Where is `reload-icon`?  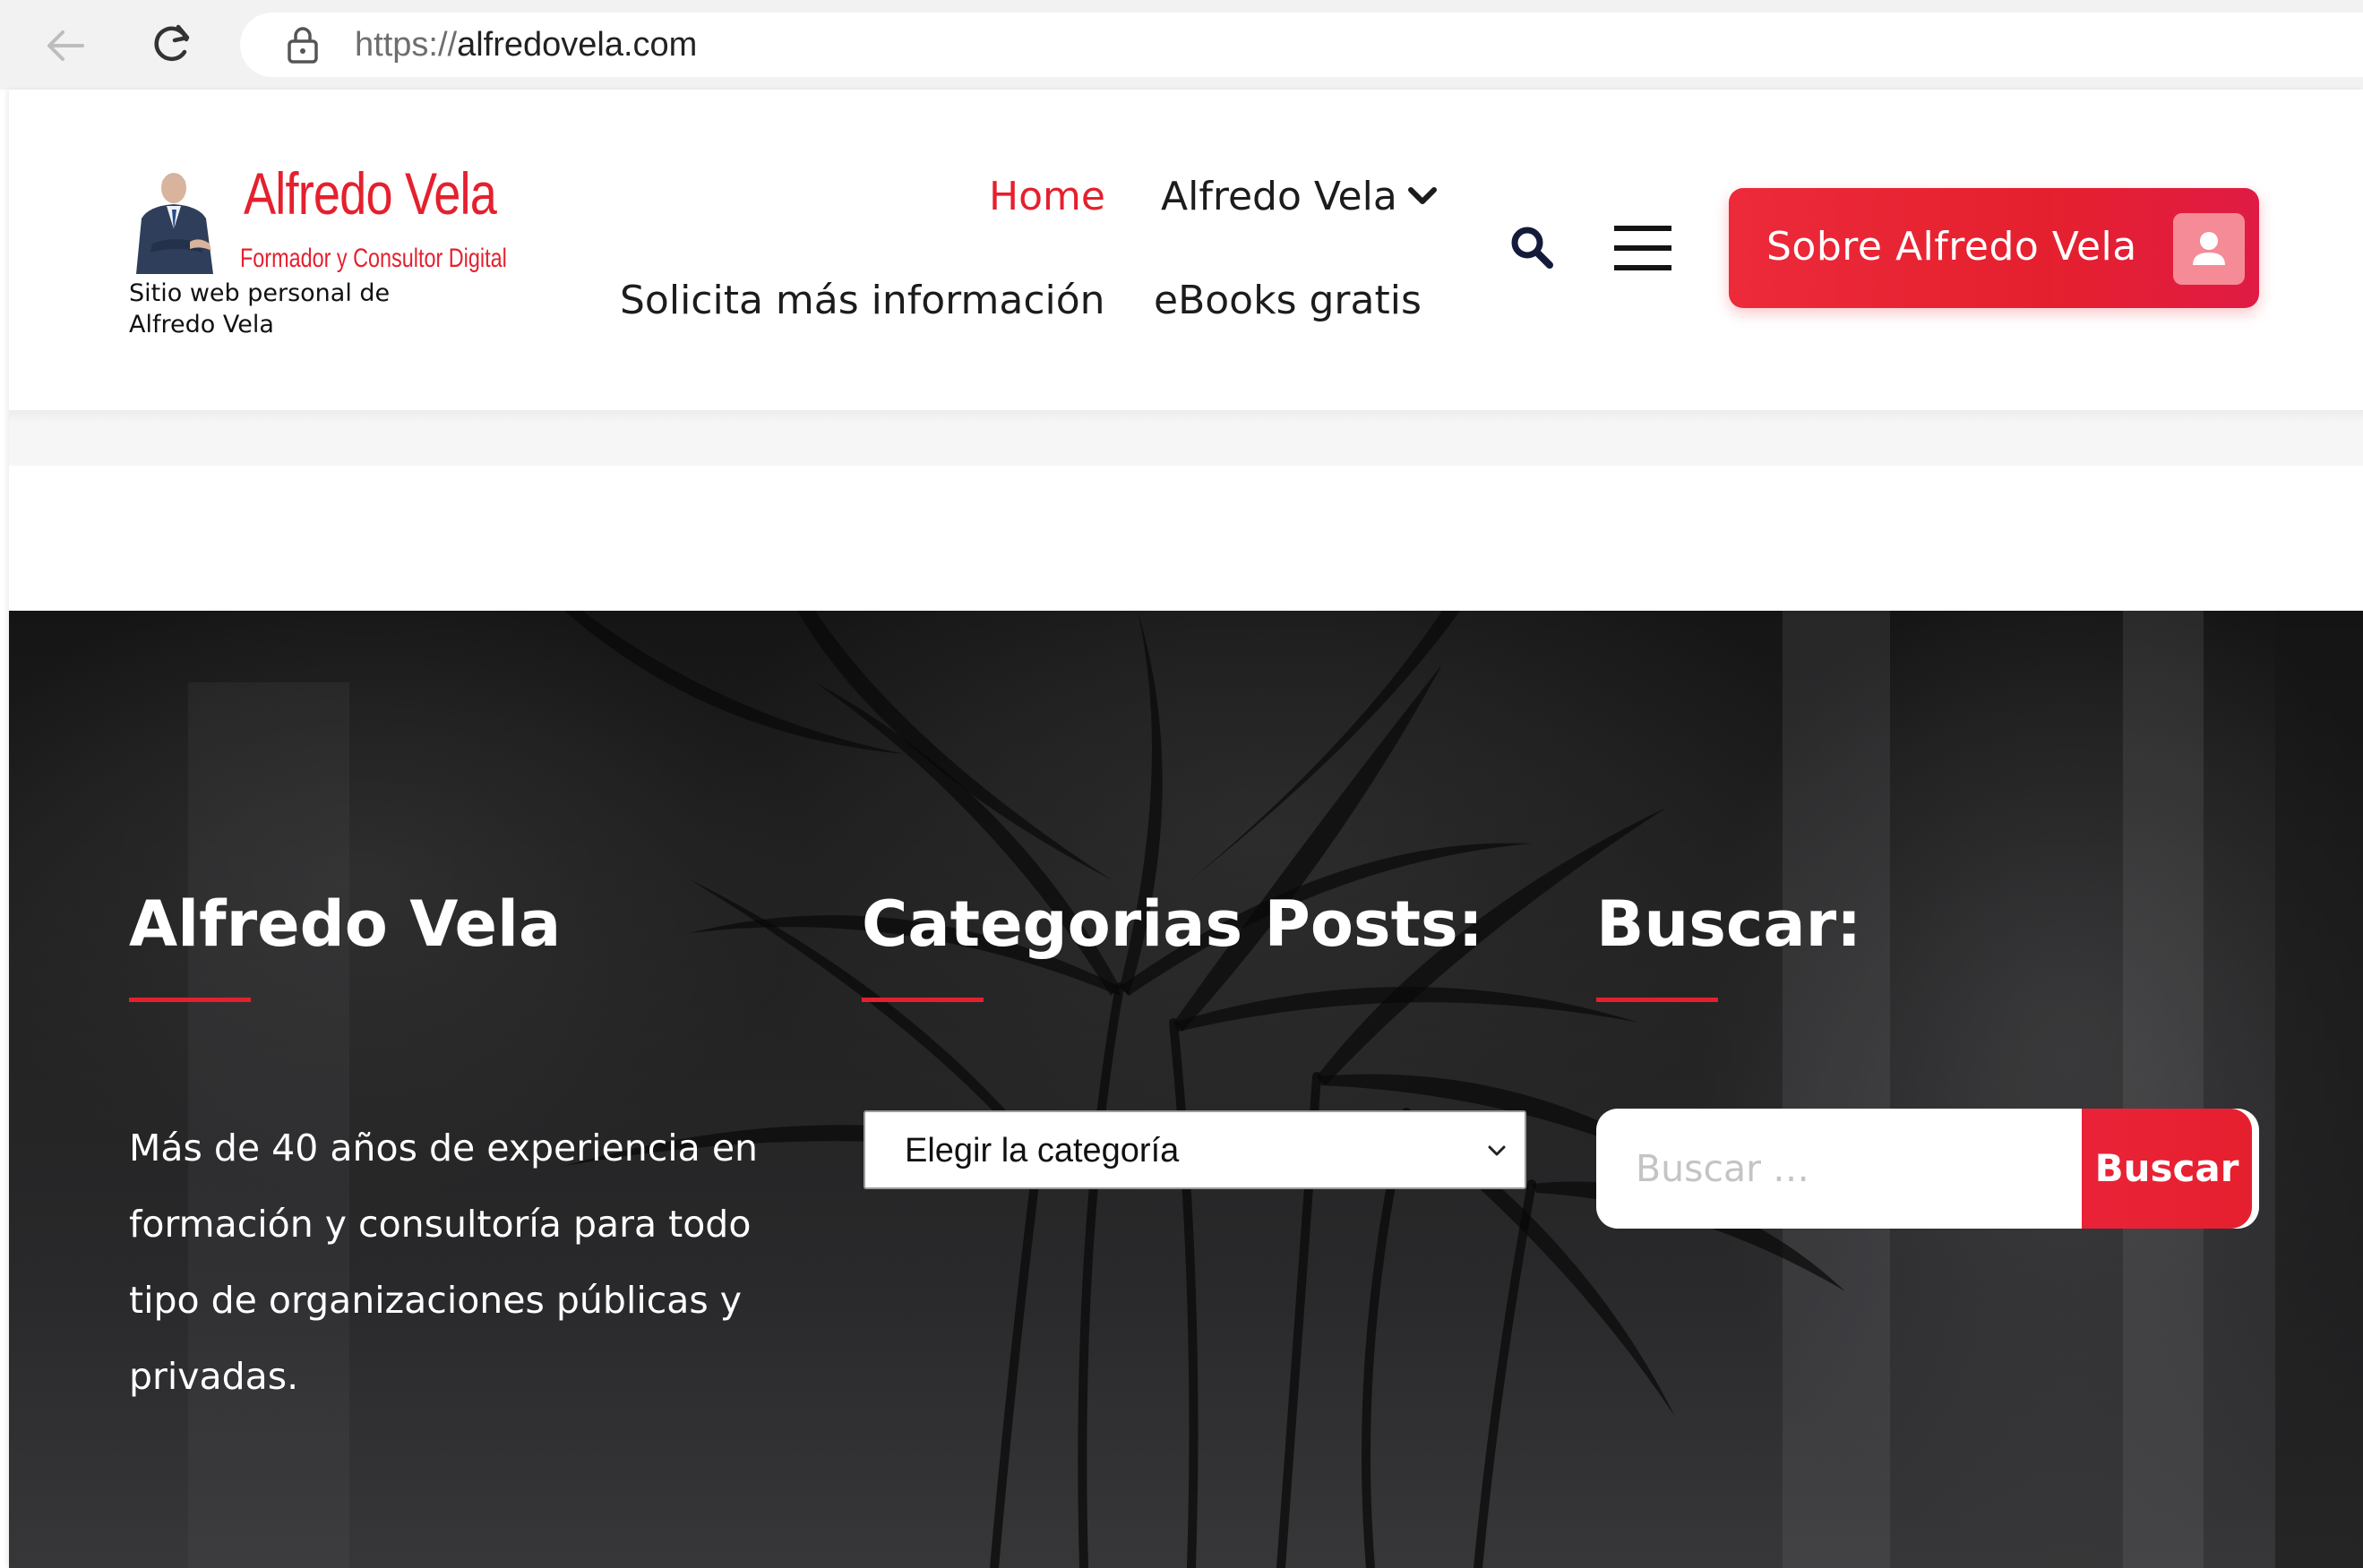
reload-icon is located at coordinates (172, 43).